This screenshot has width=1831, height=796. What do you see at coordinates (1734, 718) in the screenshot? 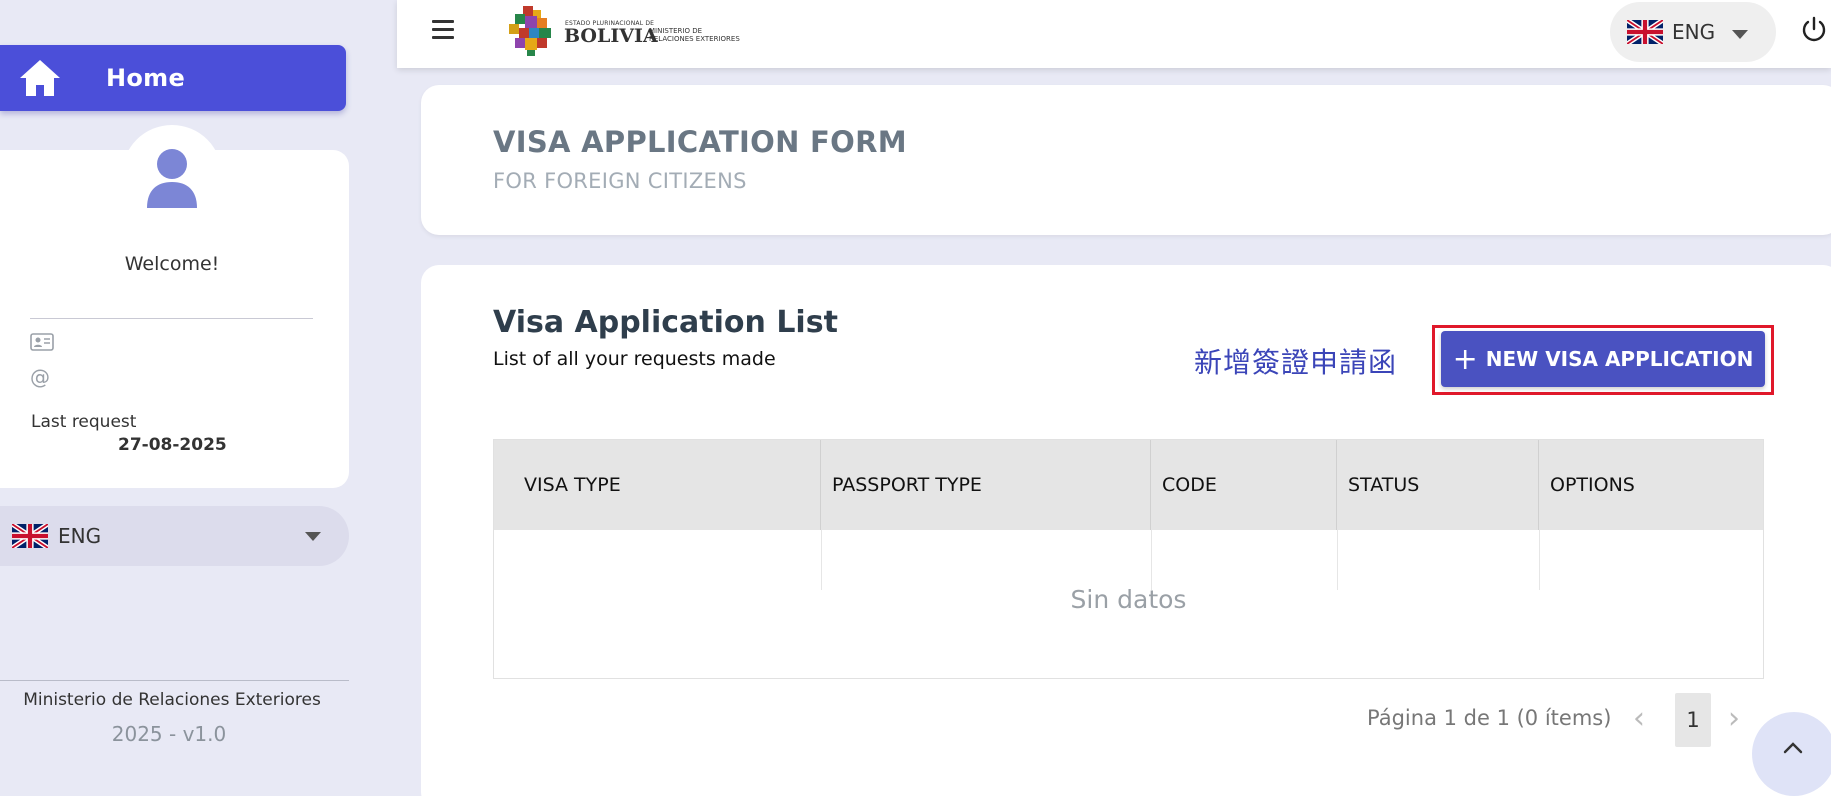
I see `chevron-right-icon: ›` at bounding box center [1734, 718].